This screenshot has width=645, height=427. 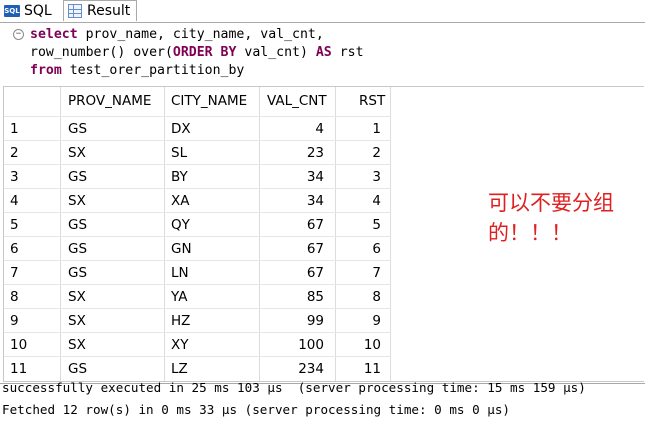 What do you see at coordinates (38, 11) in the screenshot?
I see `tab-sql-label: SQL` at bounding box center [38, 11].